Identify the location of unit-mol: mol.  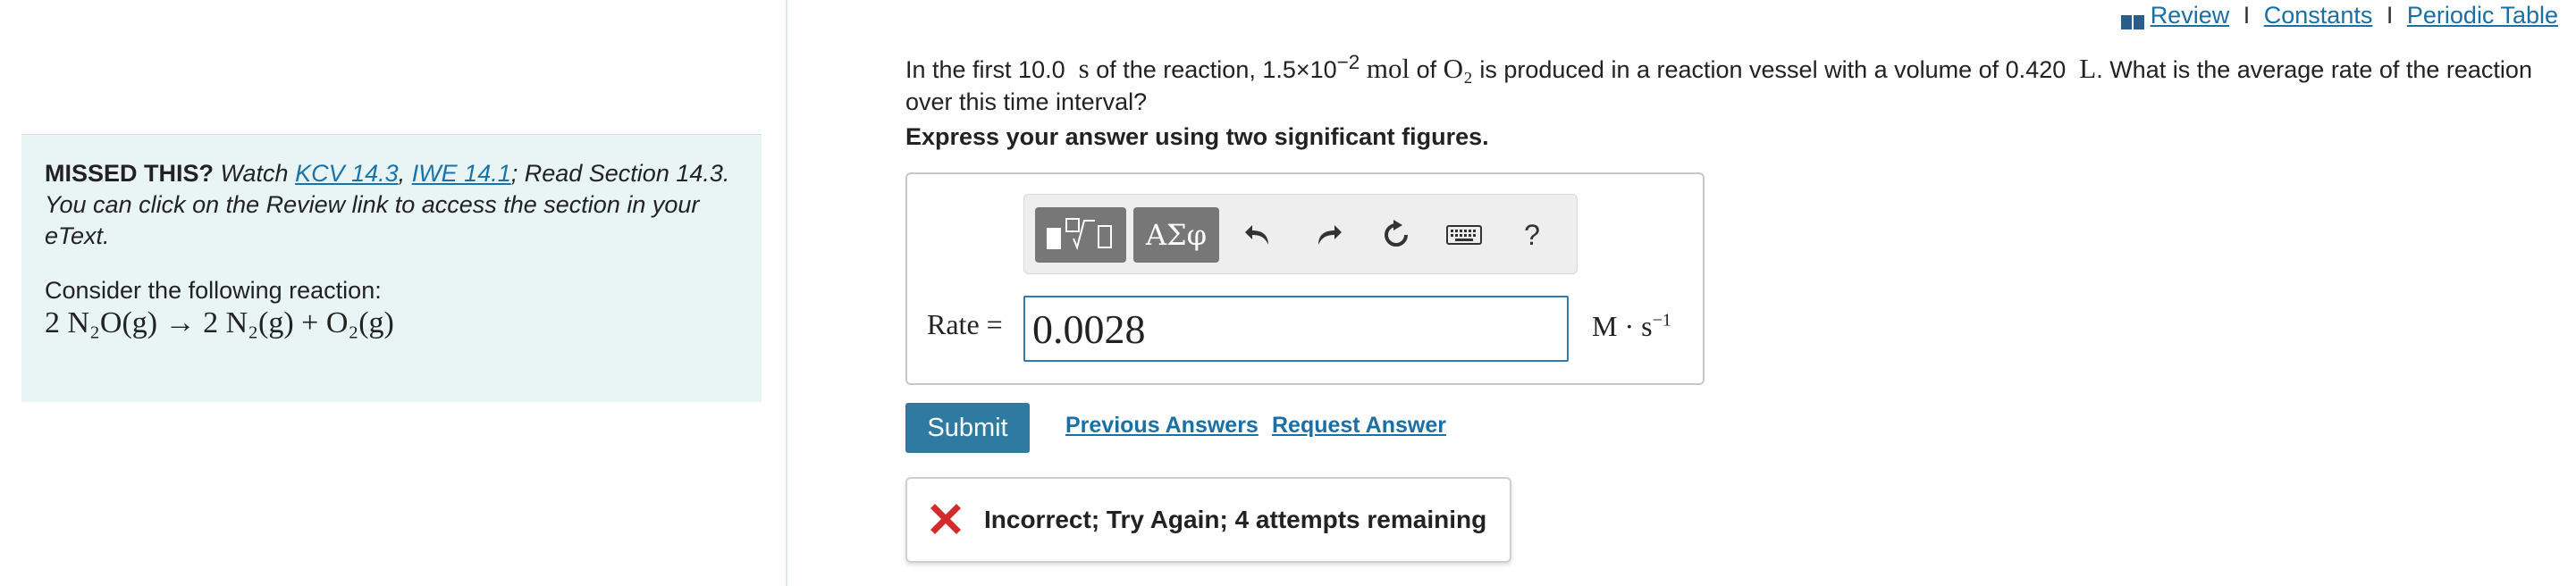
(1388, 68).